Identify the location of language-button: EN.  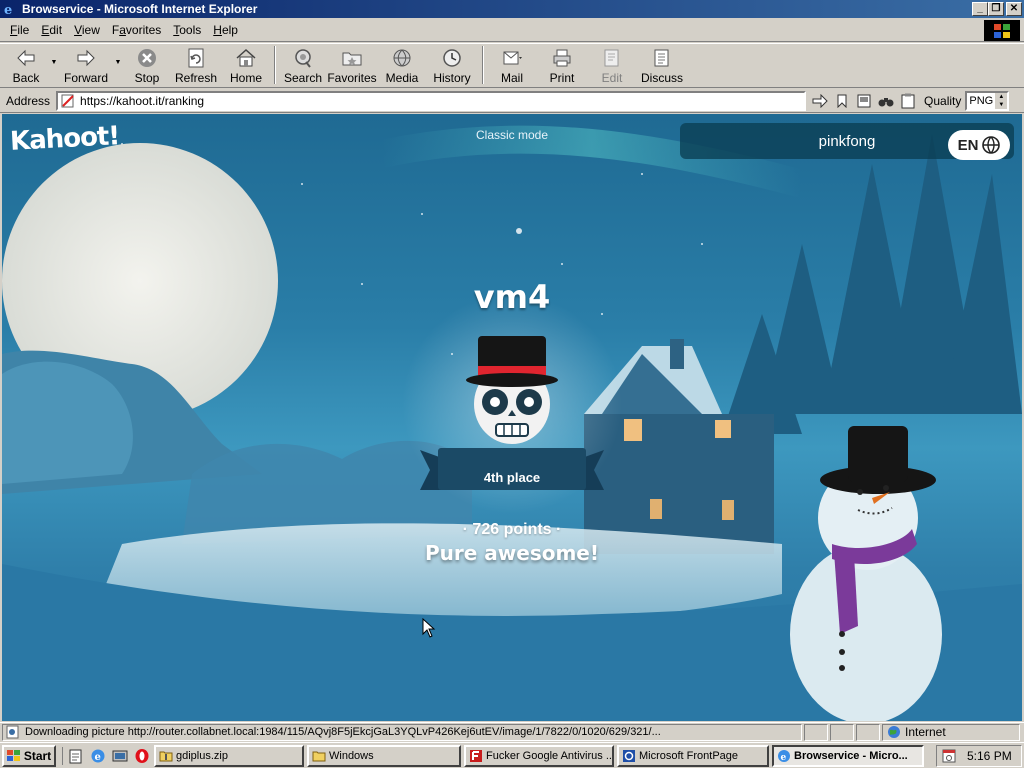
(979, 145).